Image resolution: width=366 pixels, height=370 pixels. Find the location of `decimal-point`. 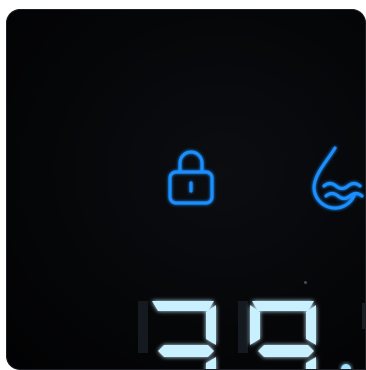

decimal-point is located at coordinates (346, 367).